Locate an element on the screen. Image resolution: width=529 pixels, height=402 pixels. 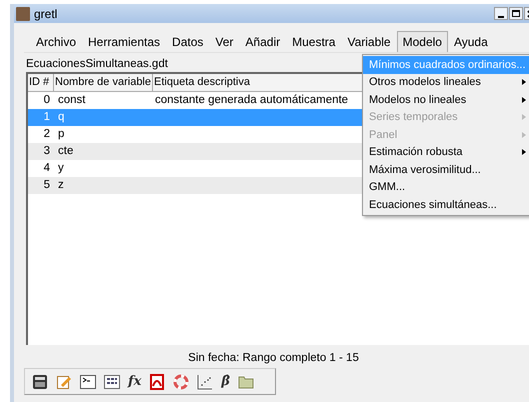
menu-item: Archivo is located at coordinates (56, 41).